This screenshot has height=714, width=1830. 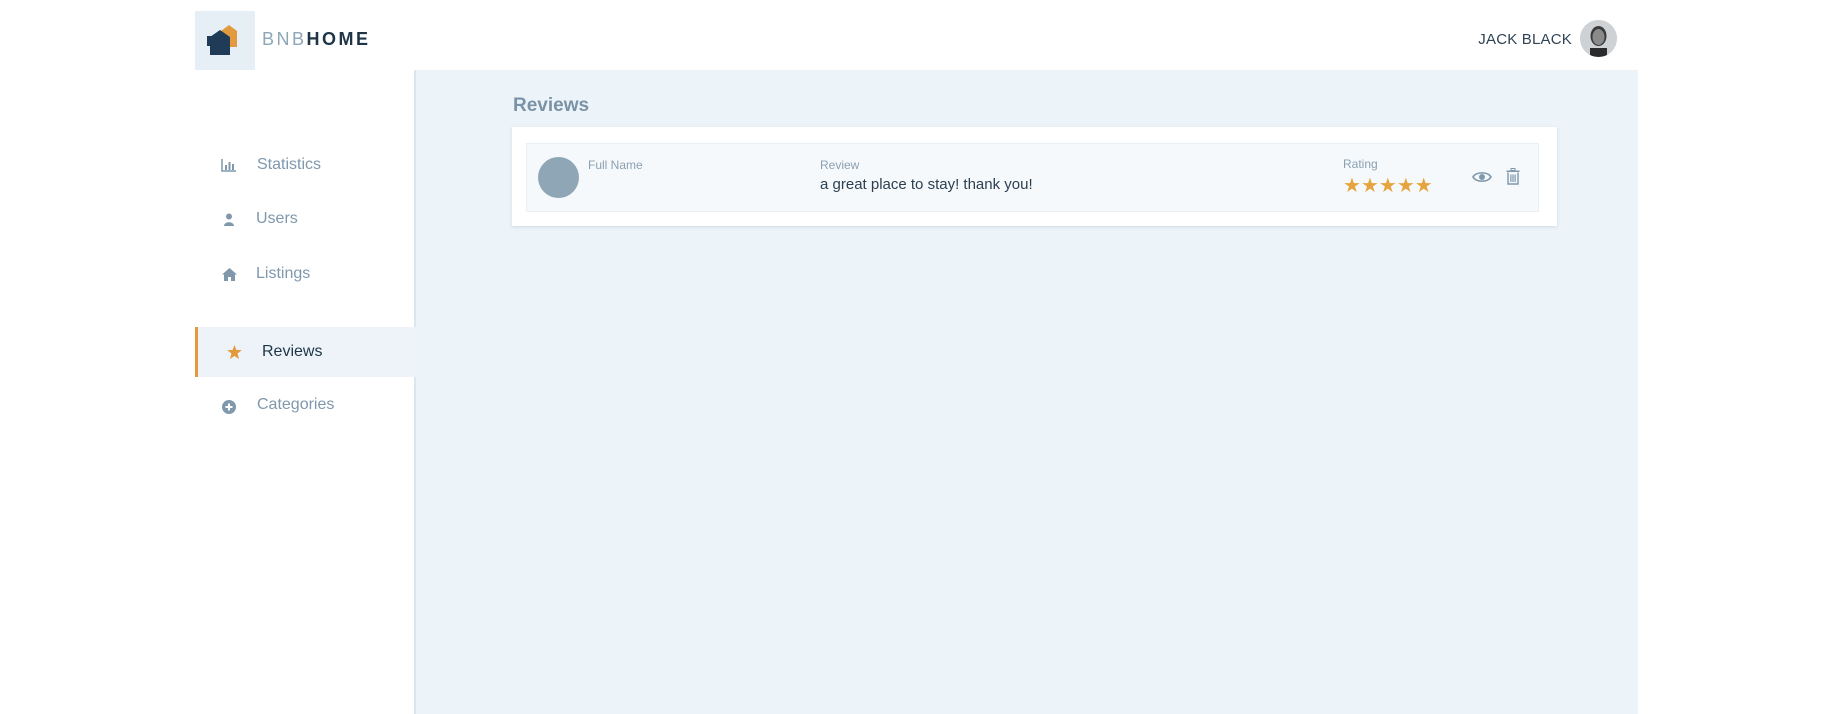 I want to click on delete-review-button, so click(x=1513, y=176).